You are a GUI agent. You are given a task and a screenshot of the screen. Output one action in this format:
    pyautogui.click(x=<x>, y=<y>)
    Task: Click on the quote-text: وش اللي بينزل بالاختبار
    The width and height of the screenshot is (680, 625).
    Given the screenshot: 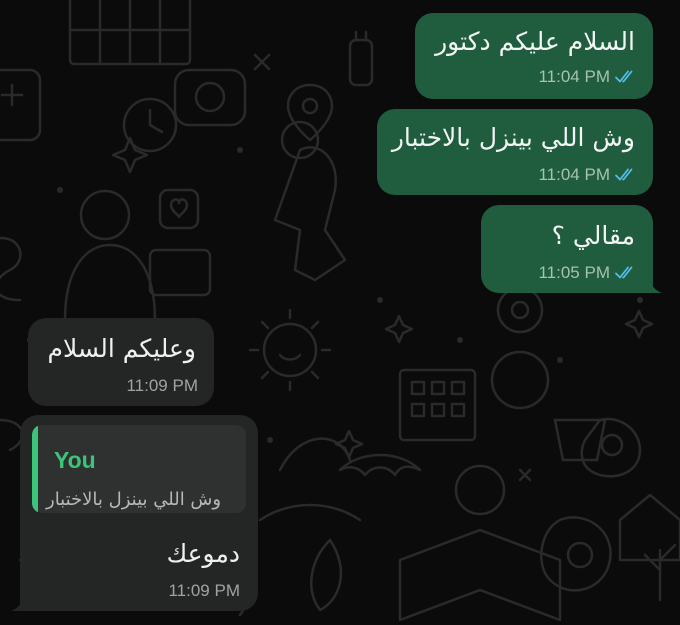 What is the action you would take?
    pyautogui.click(x=134, y=499)
    